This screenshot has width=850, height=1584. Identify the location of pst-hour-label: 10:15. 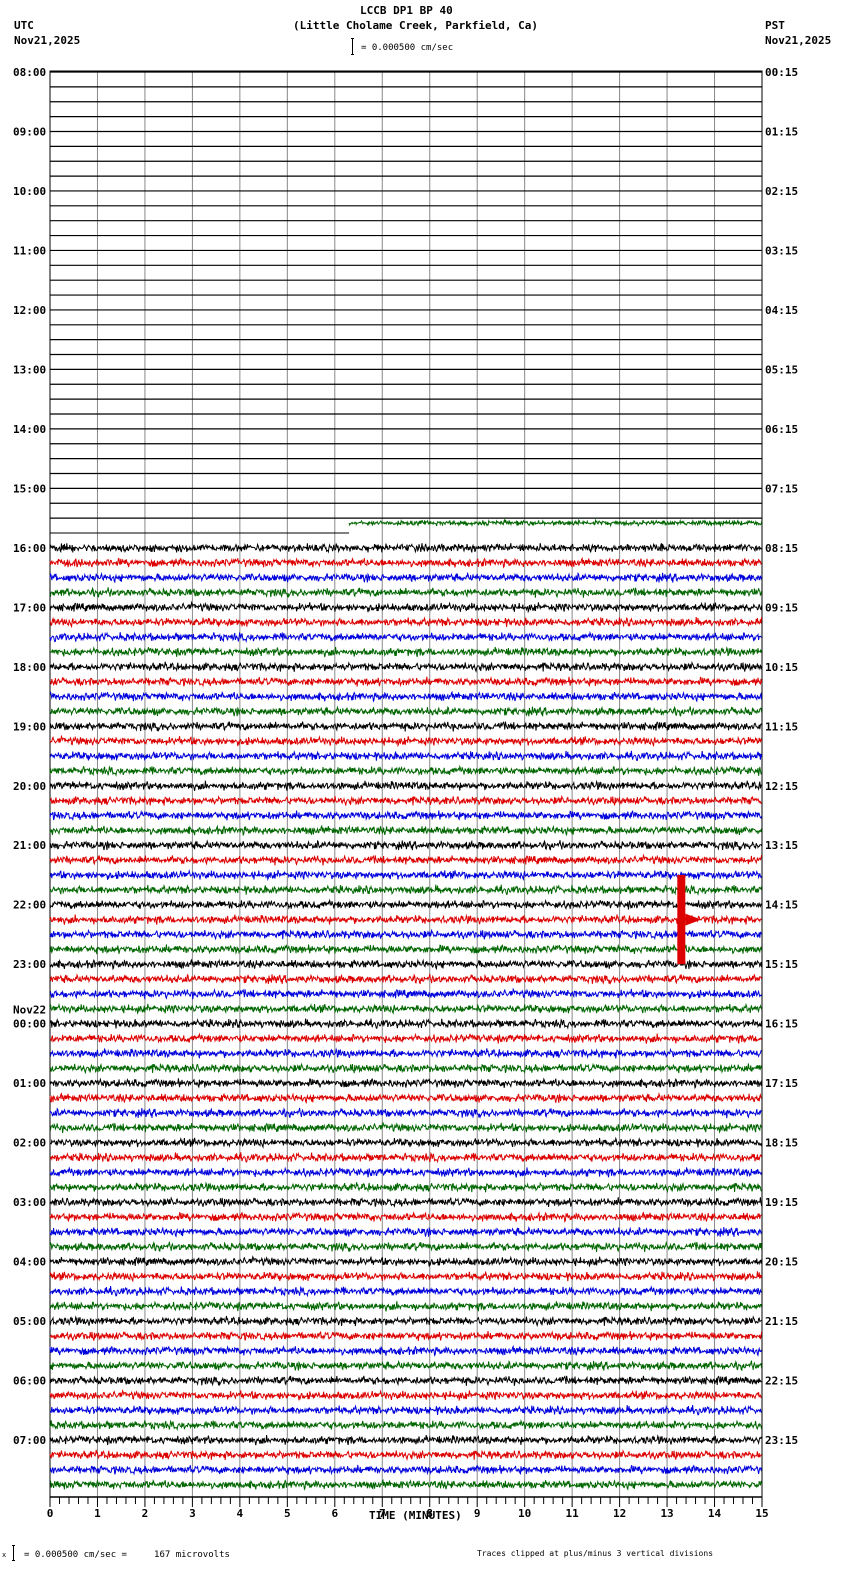
(781, 667).